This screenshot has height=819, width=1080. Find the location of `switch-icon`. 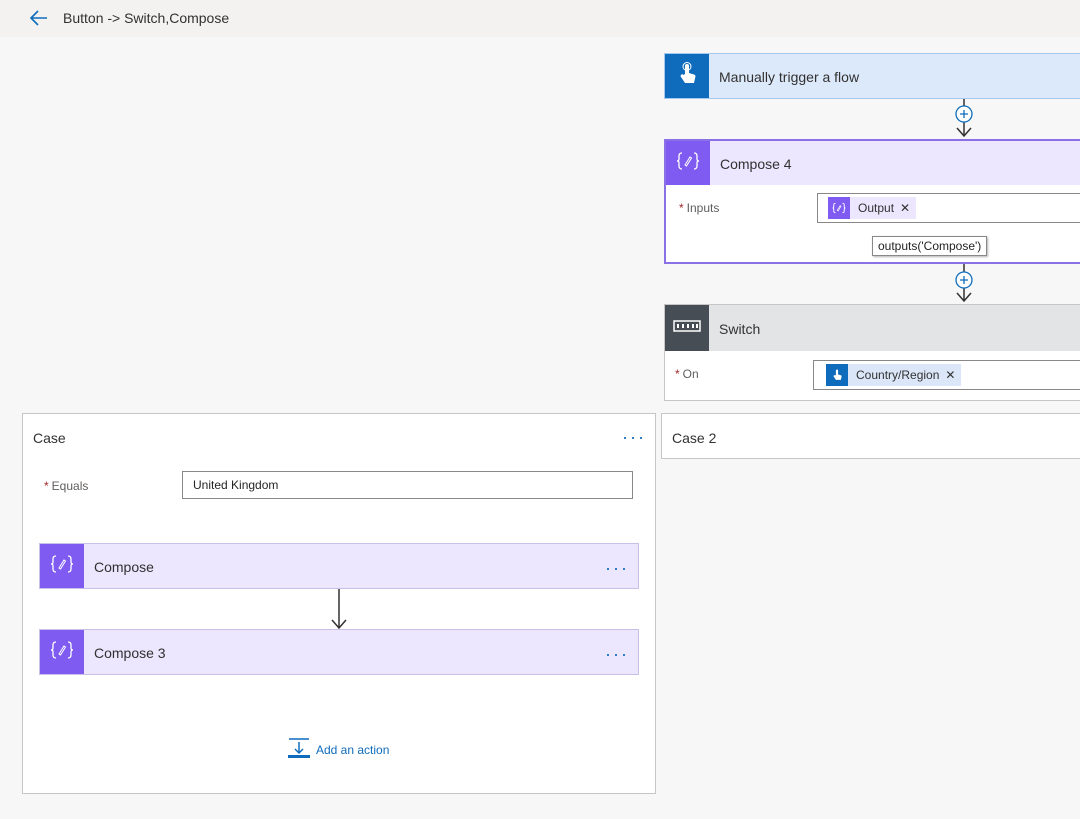

switch-icon is located at coordinates (687, 328).